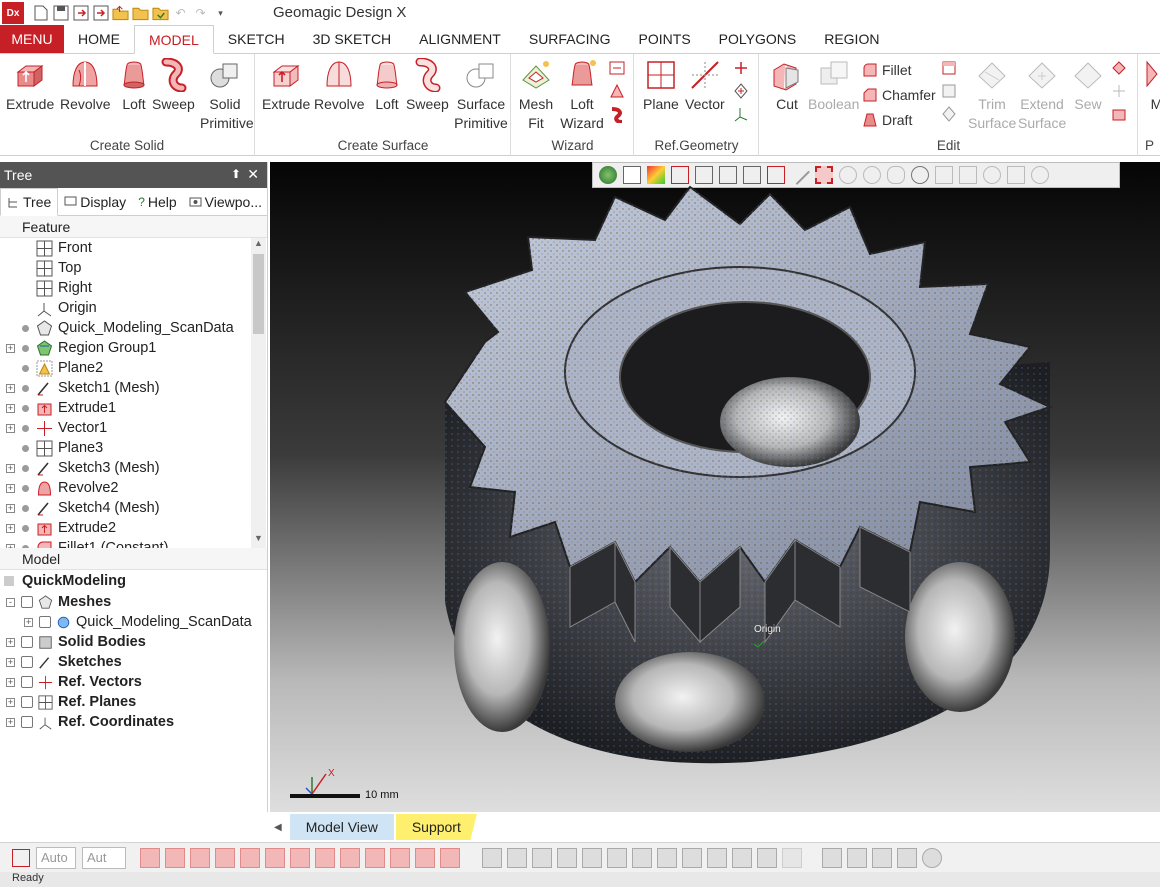 This screenshot has height=887, width=1160. I want to click on tab-sketch: SKETCH, so click(256, 39).